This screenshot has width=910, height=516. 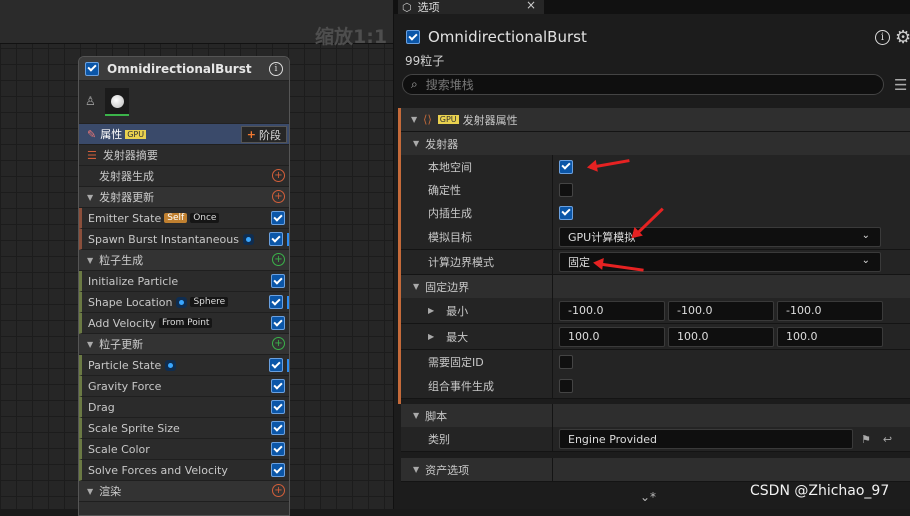 I want to click on sim-target-select: GPU计算模拟 ⌄, so click(x=720, y=236).